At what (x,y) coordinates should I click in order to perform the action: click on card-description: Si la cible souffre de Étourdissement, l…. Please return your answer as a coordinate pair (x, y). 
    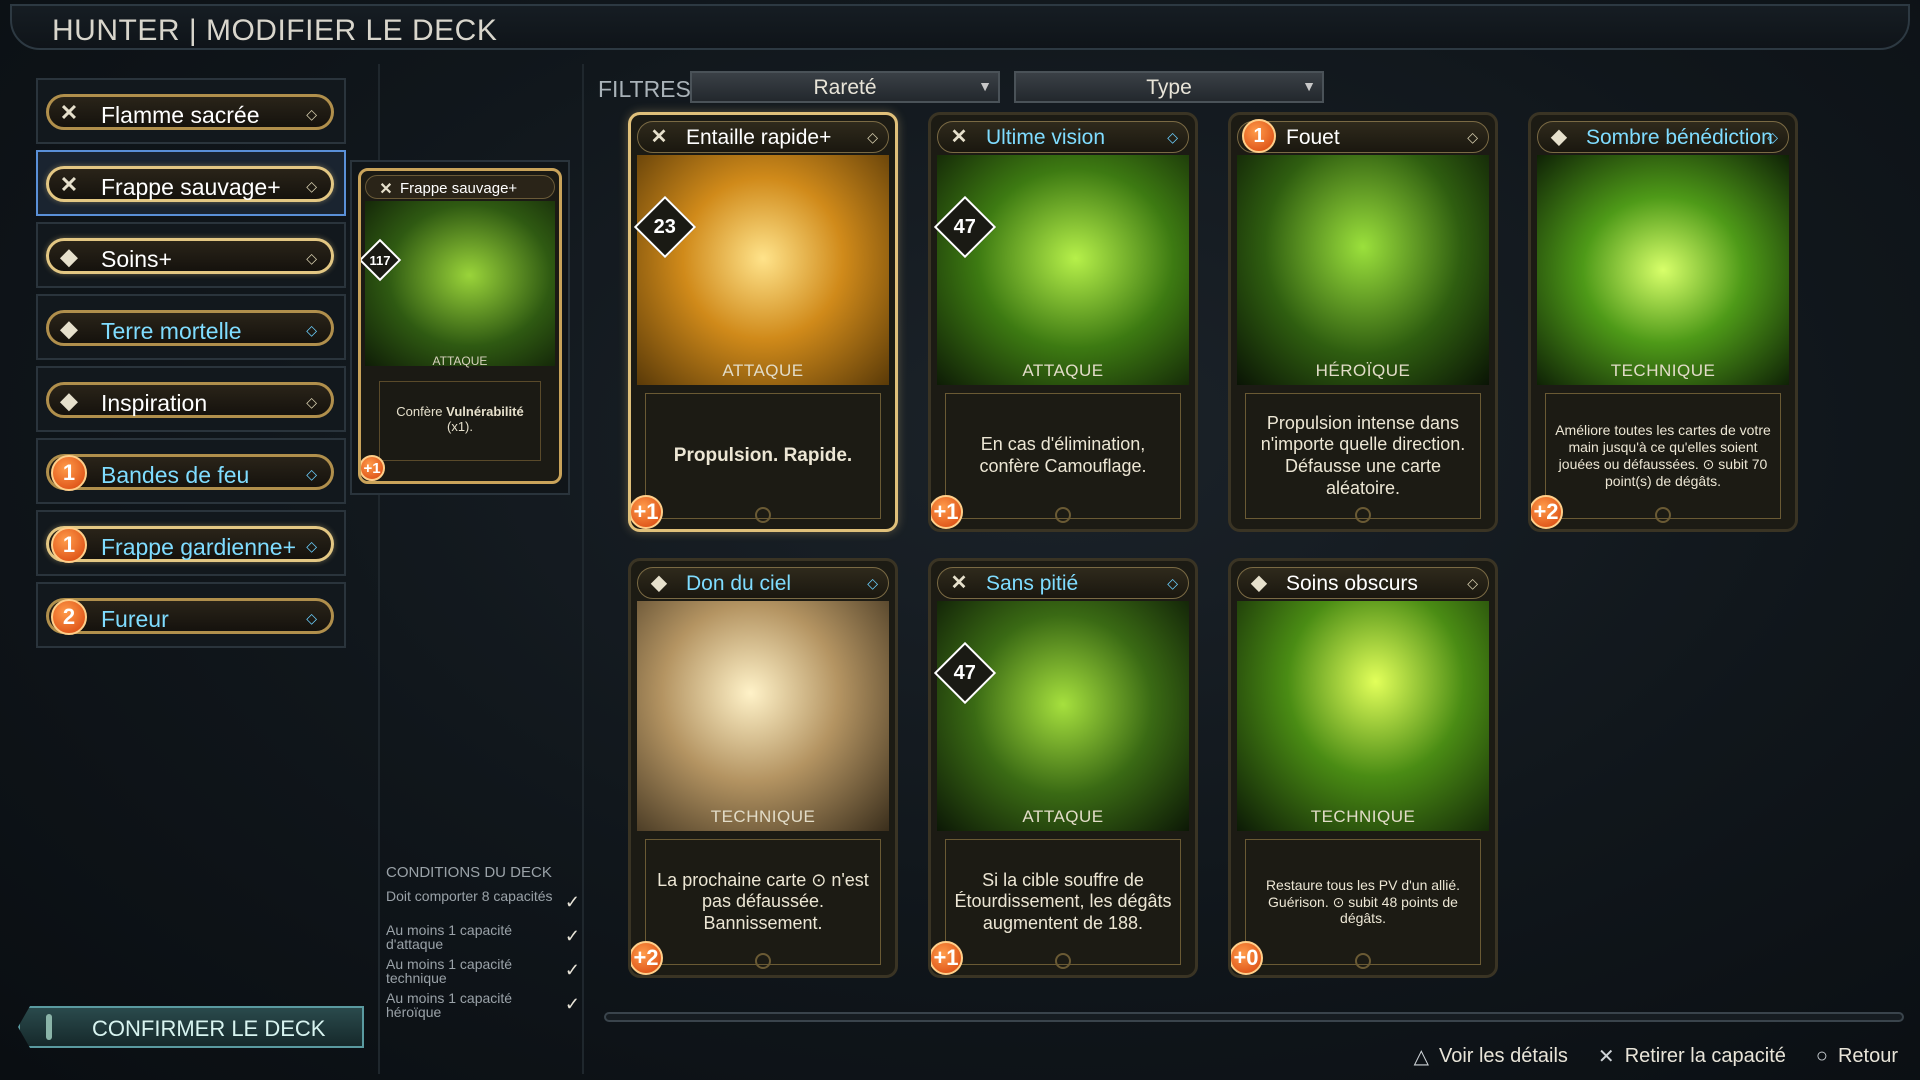
    Looking at the image, I should click on (1063, 902).